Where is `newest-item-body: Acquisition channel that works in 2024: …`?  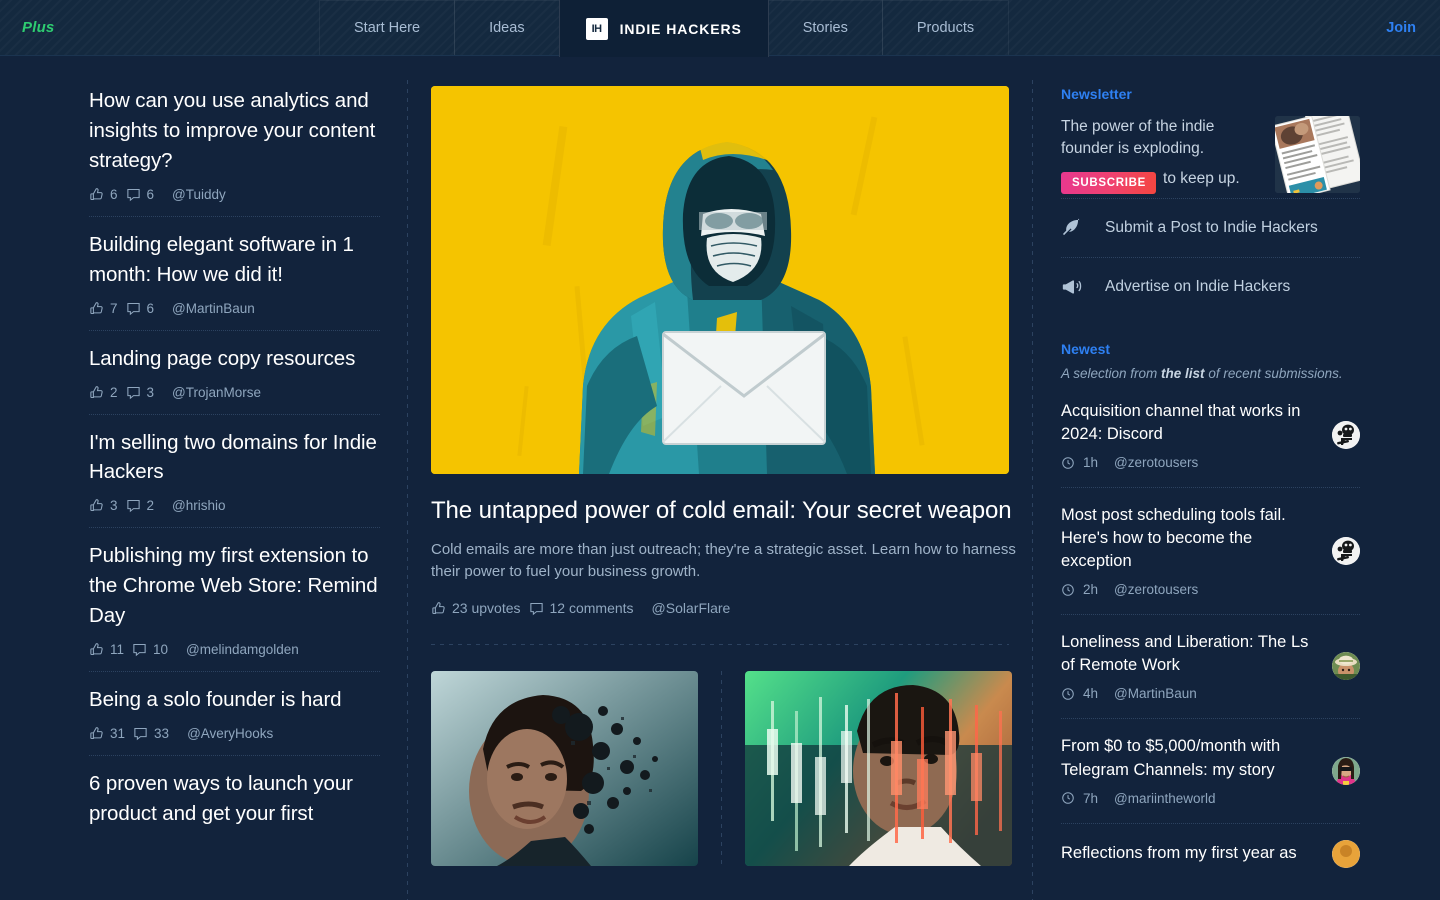
newest-item-body: Acquisition channel that works in 2024: … is located at coordinates (1189, 435).